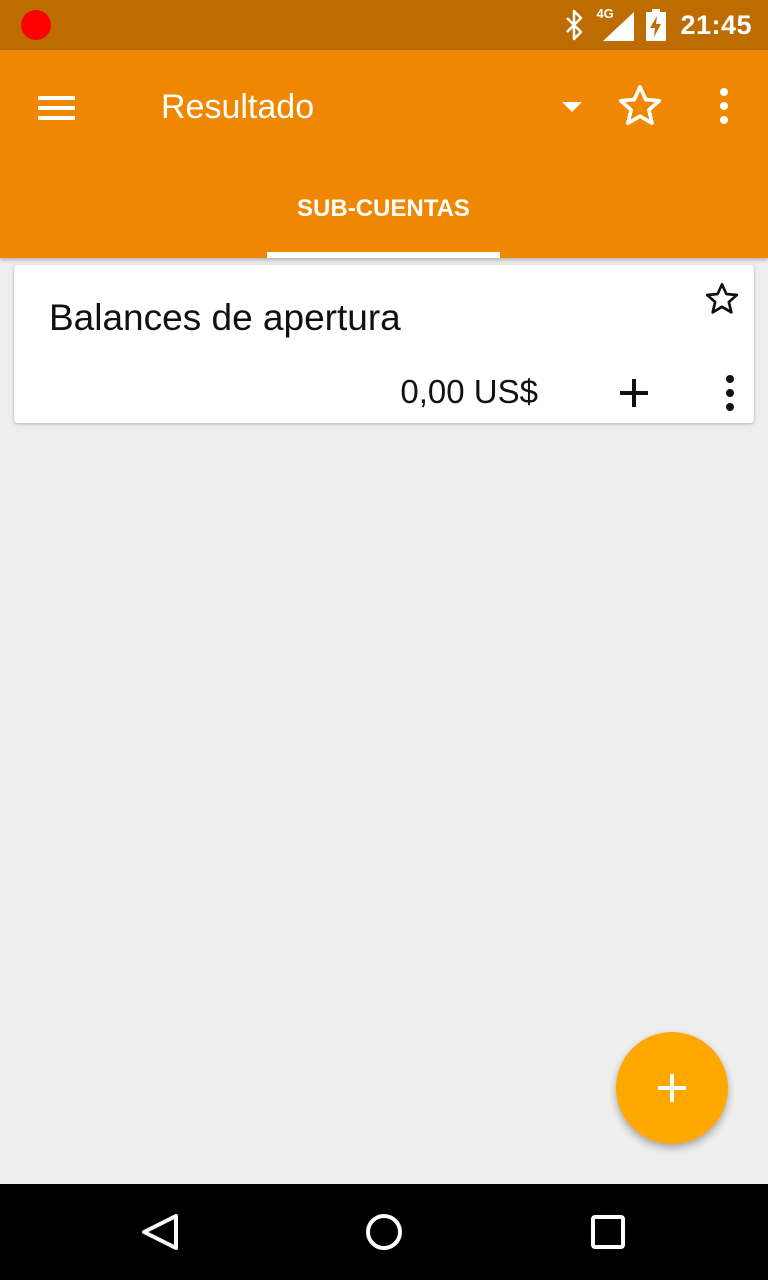  I want to click on navigation-bar, so click(384, 1232).